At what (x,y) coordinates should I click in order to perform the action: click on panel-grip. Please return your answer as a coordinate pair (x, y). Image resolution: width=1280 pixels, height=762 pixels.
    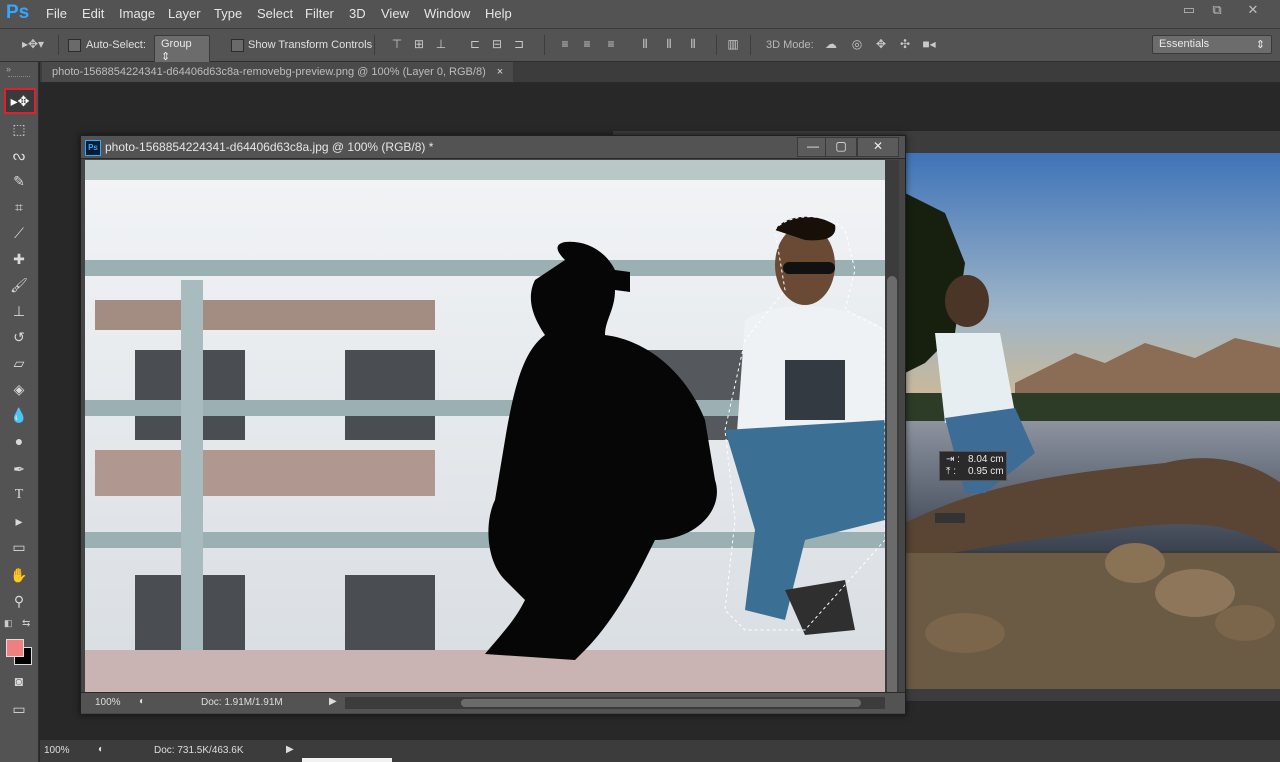
    Looking at the image, I should click on (19, 77).